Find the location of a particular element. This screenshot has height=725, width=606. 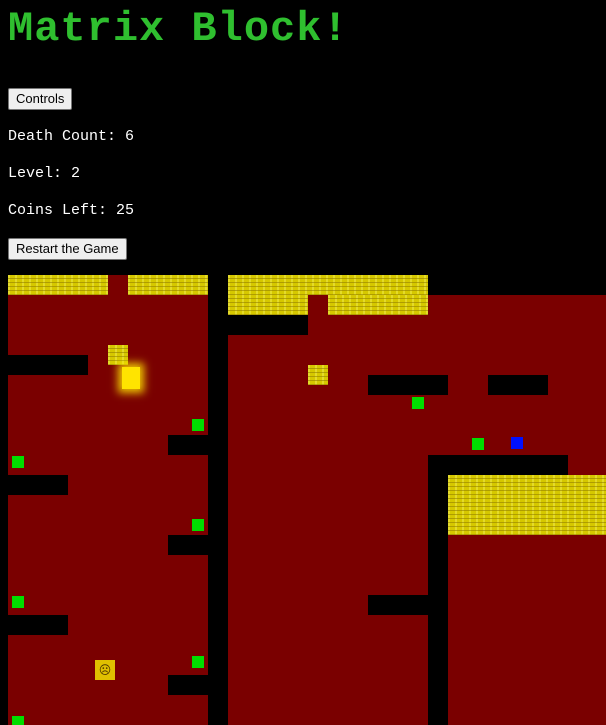

coins-left-stat: Coins Left: 25 is located at coordinates (71, 210).